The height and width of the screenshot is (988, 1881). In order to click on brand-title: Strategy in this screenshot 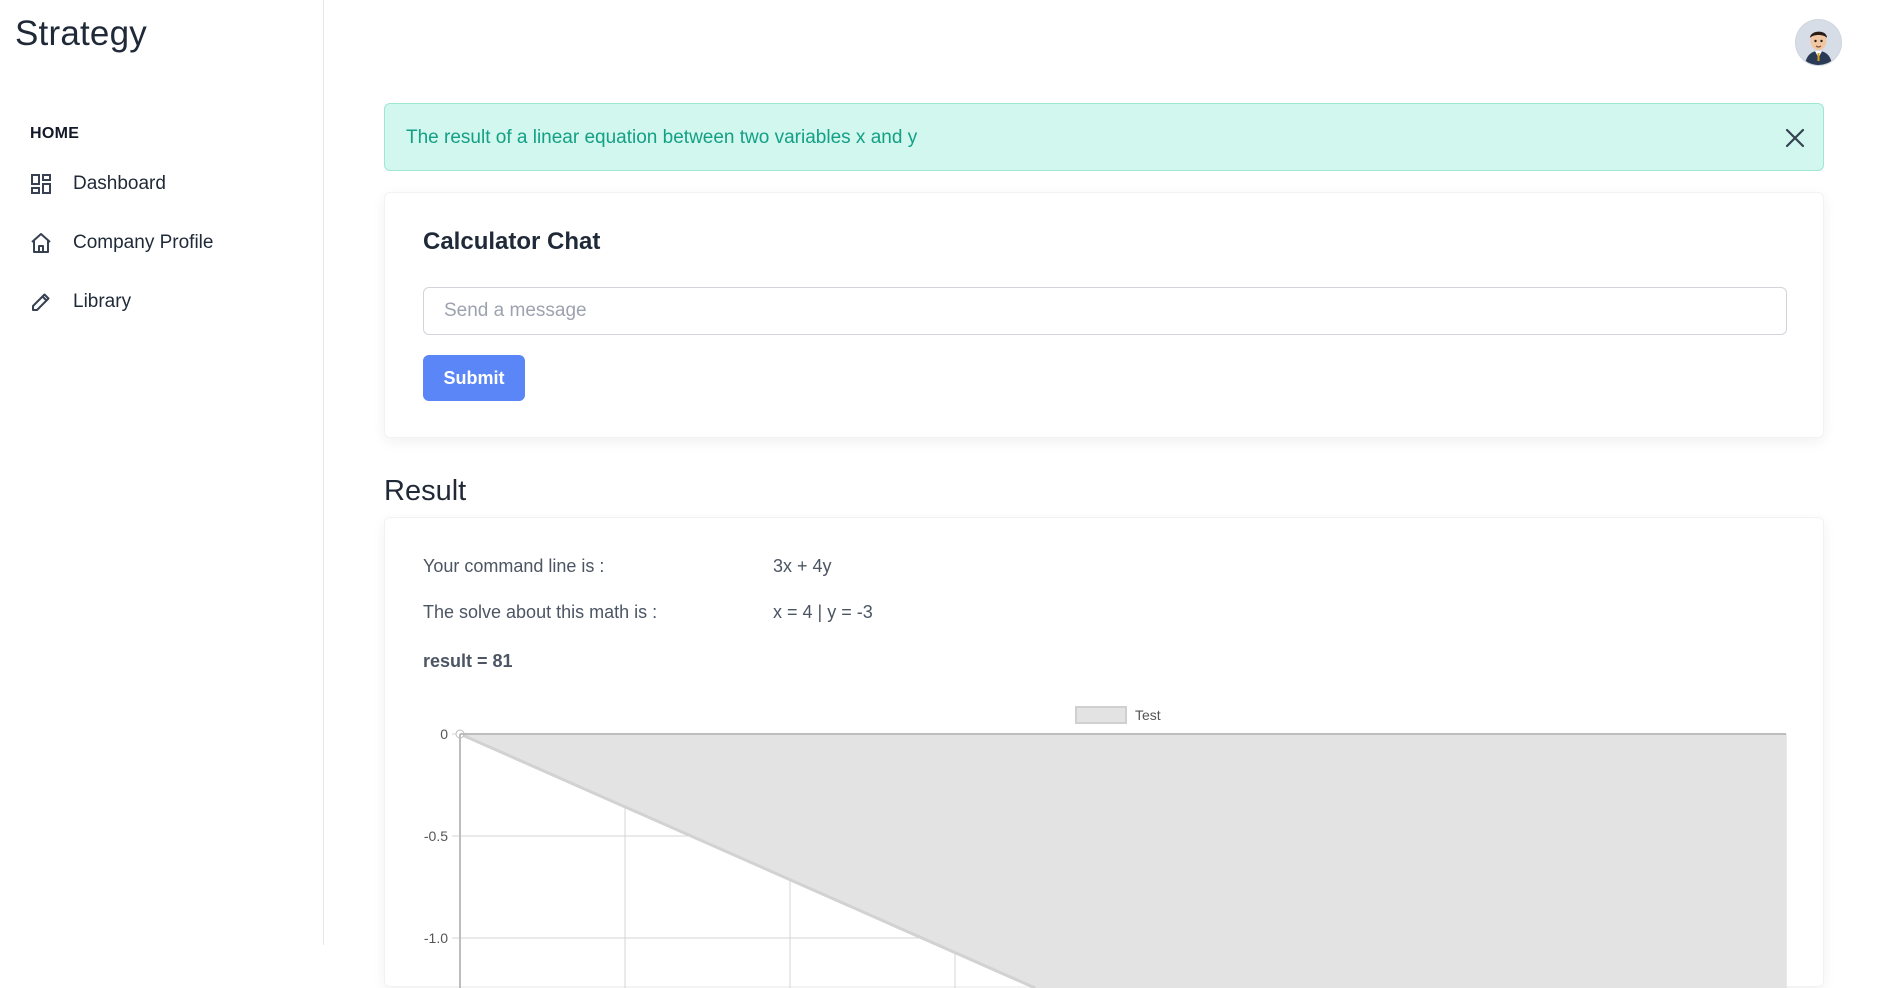, I will do `click(81, 34)`.